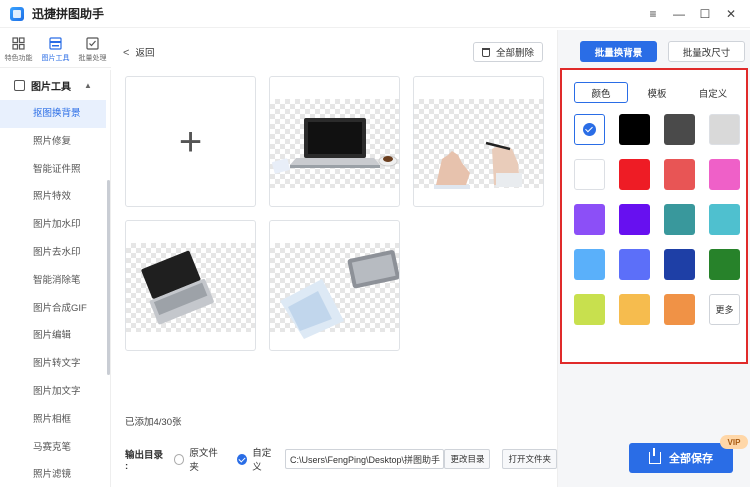 The width and height of the screenshot is (750, 487). I want to click on sidebar-scrollbar, so click(108, 277).